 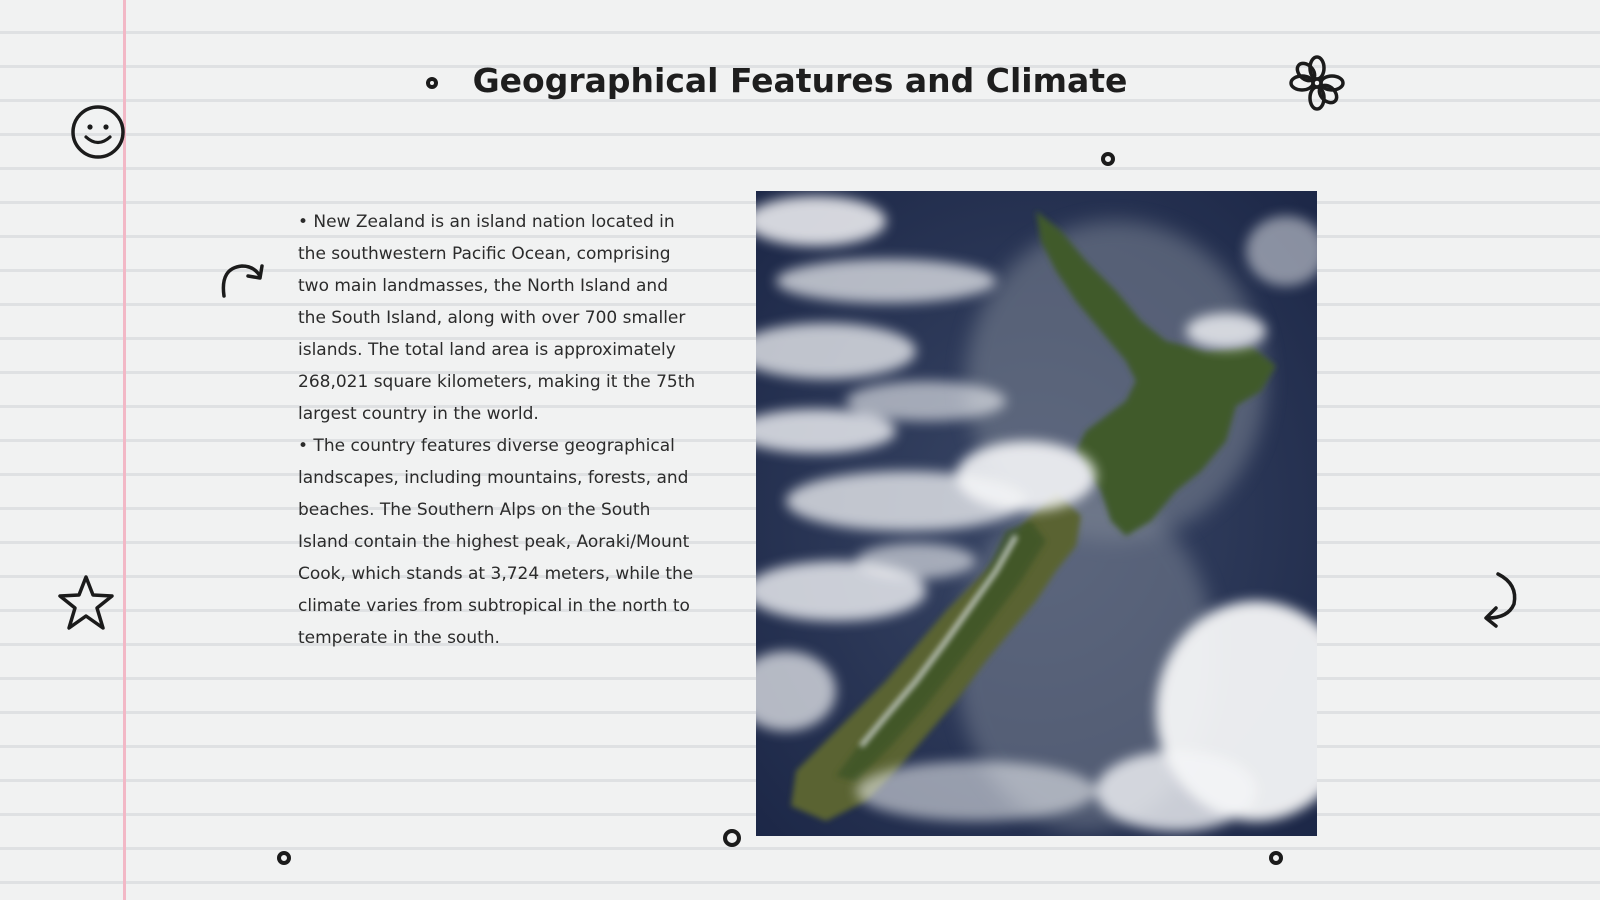 I want to click on curved-arrow-right-icon, so click(x=242, y=281).